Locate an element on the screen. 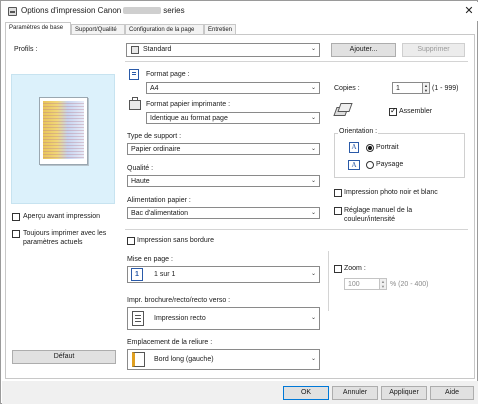 Image resolution: width=478 pixels, height=404 pixels. media-type-value: Papier ordinaire is located at coordinates (156, 149).